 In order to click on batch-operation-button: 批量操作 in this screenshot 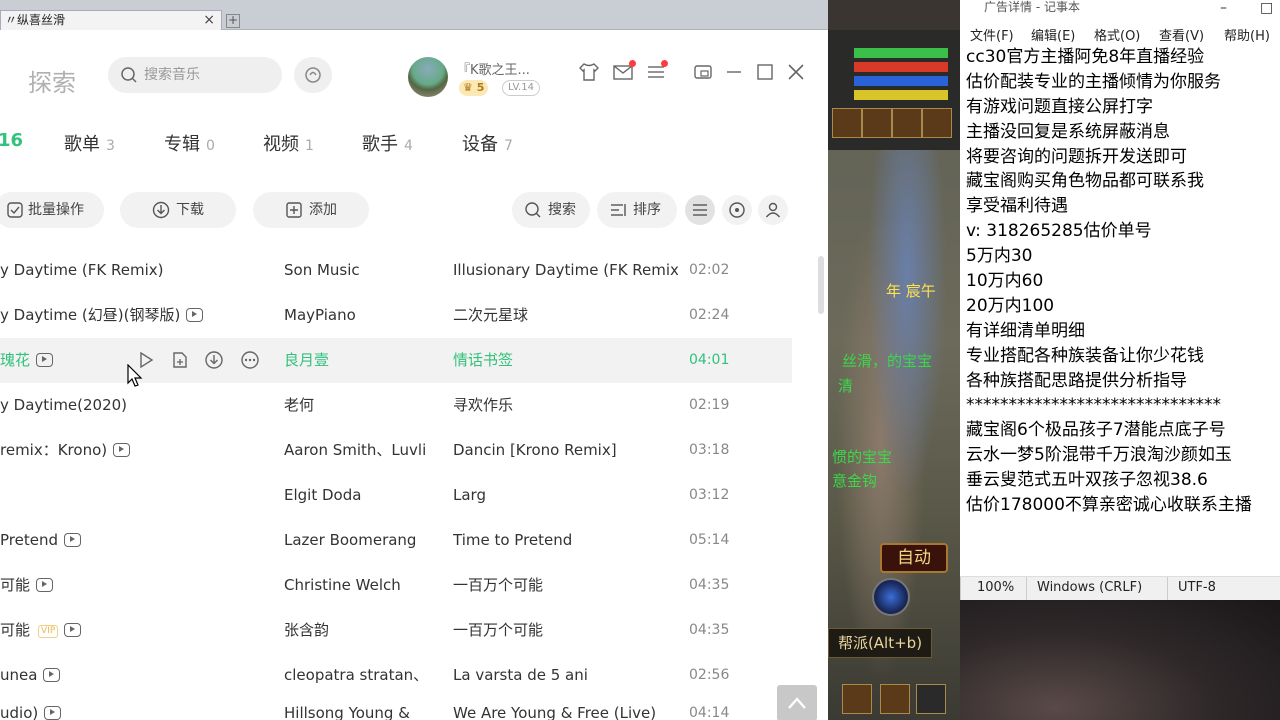, I will do `click(52, 210)`.